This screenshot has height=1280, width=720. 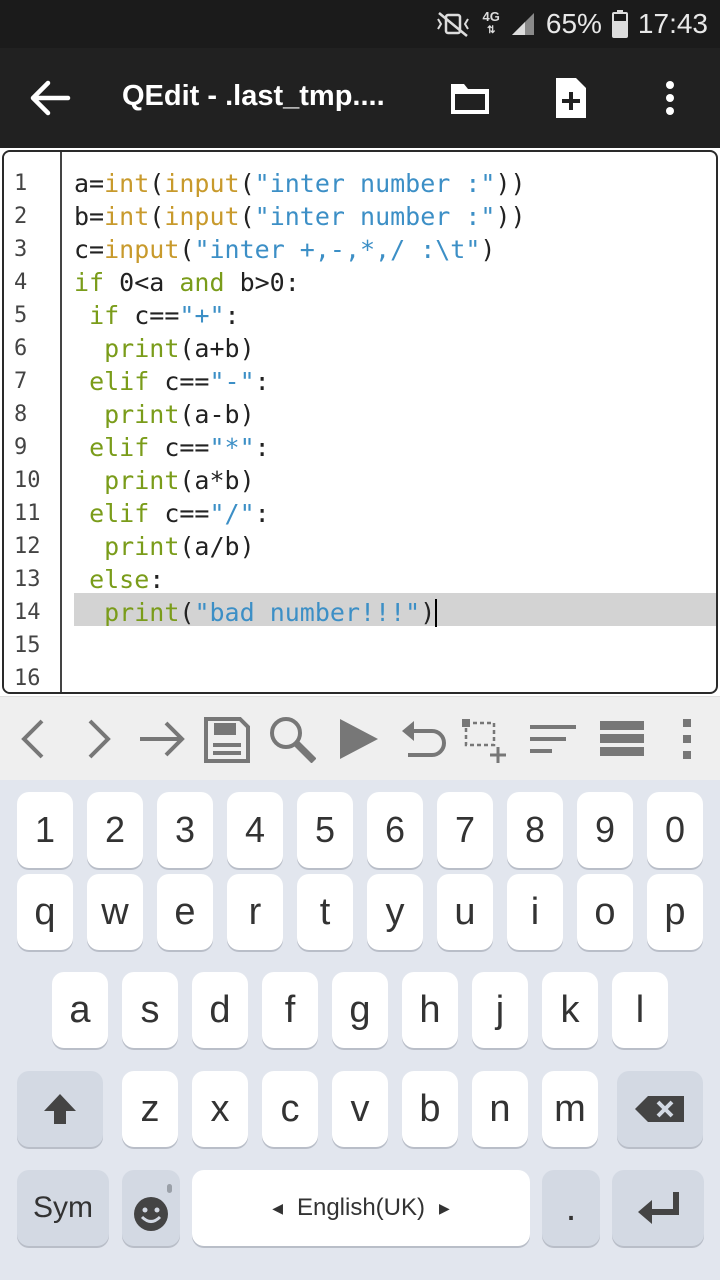 I want to click on key-r: r, so click(x=255, y=912).